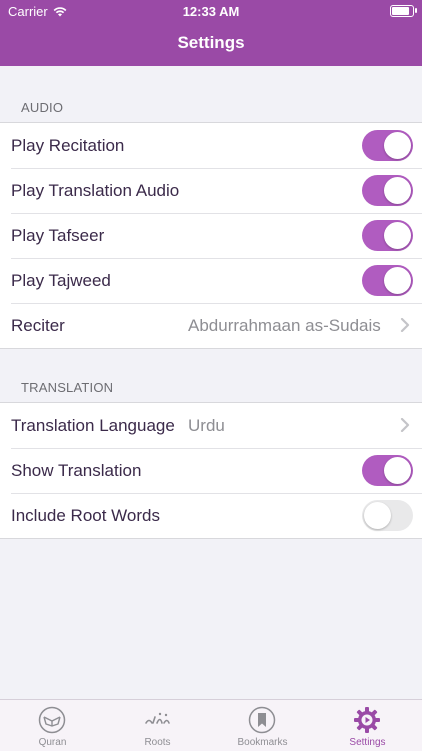 The height and width of the screenshot is (751, 422). Describe the element at coordinates (157, 742) in the screenshot. I see `tab-label: Roots` at that location.